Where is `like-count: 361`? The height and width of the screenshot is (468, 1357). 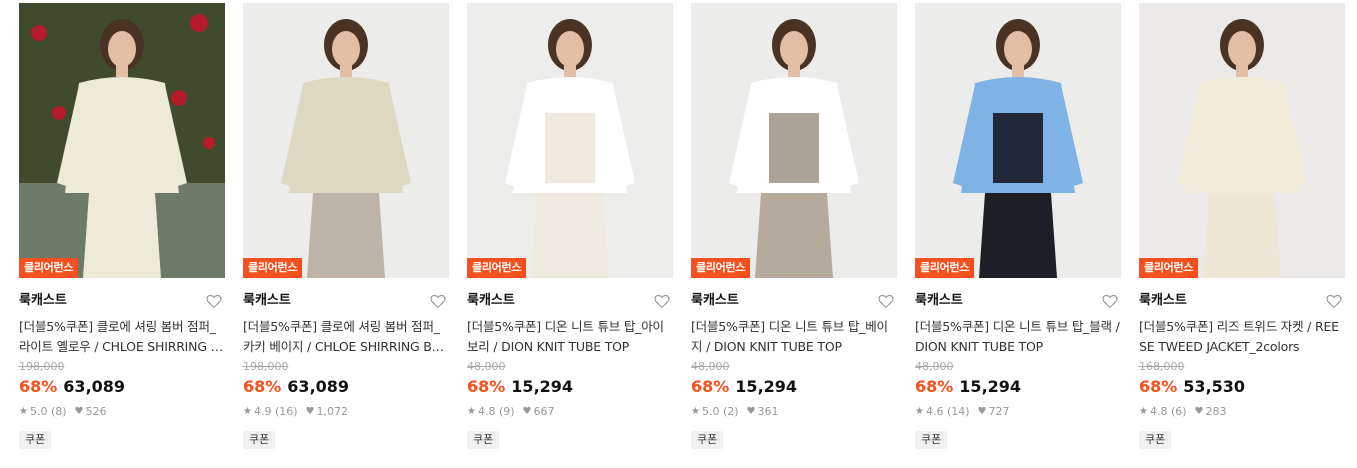
like-count: 361 is located at coordinates (768, 411).